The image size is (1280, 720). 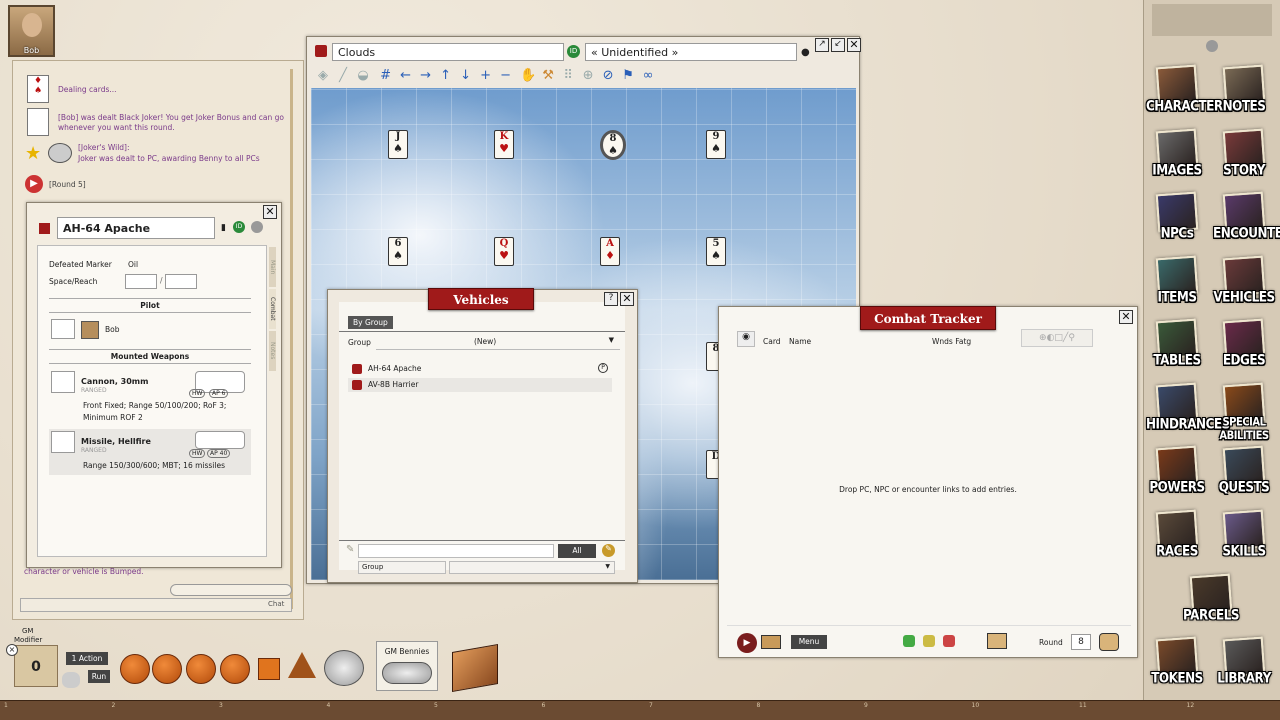 What do you see at coordinates (99, 676) in the screenshot?
I see `run-button: Run` at bounding box center [99, 676].